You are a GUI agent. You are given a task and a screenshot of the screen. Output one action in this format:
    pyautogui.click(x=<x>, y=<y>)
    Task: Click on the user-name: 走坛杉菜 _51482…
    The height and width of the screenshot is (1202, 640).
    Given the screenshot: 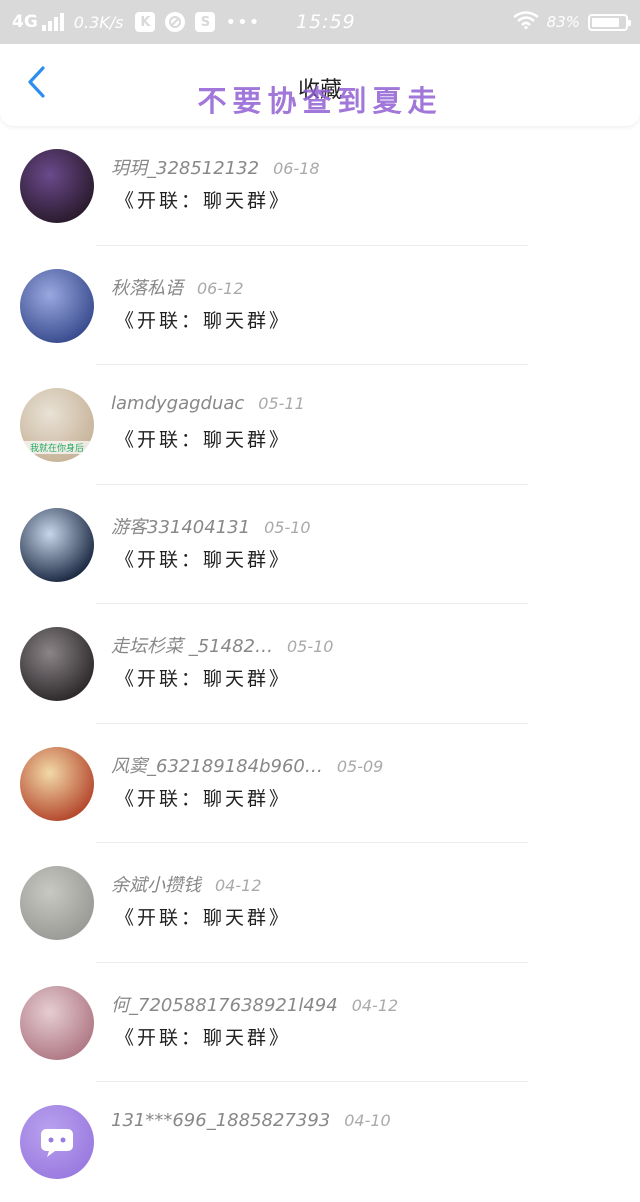 What is the action you would take?
    pyautogui.click(x=192, y=646)
    